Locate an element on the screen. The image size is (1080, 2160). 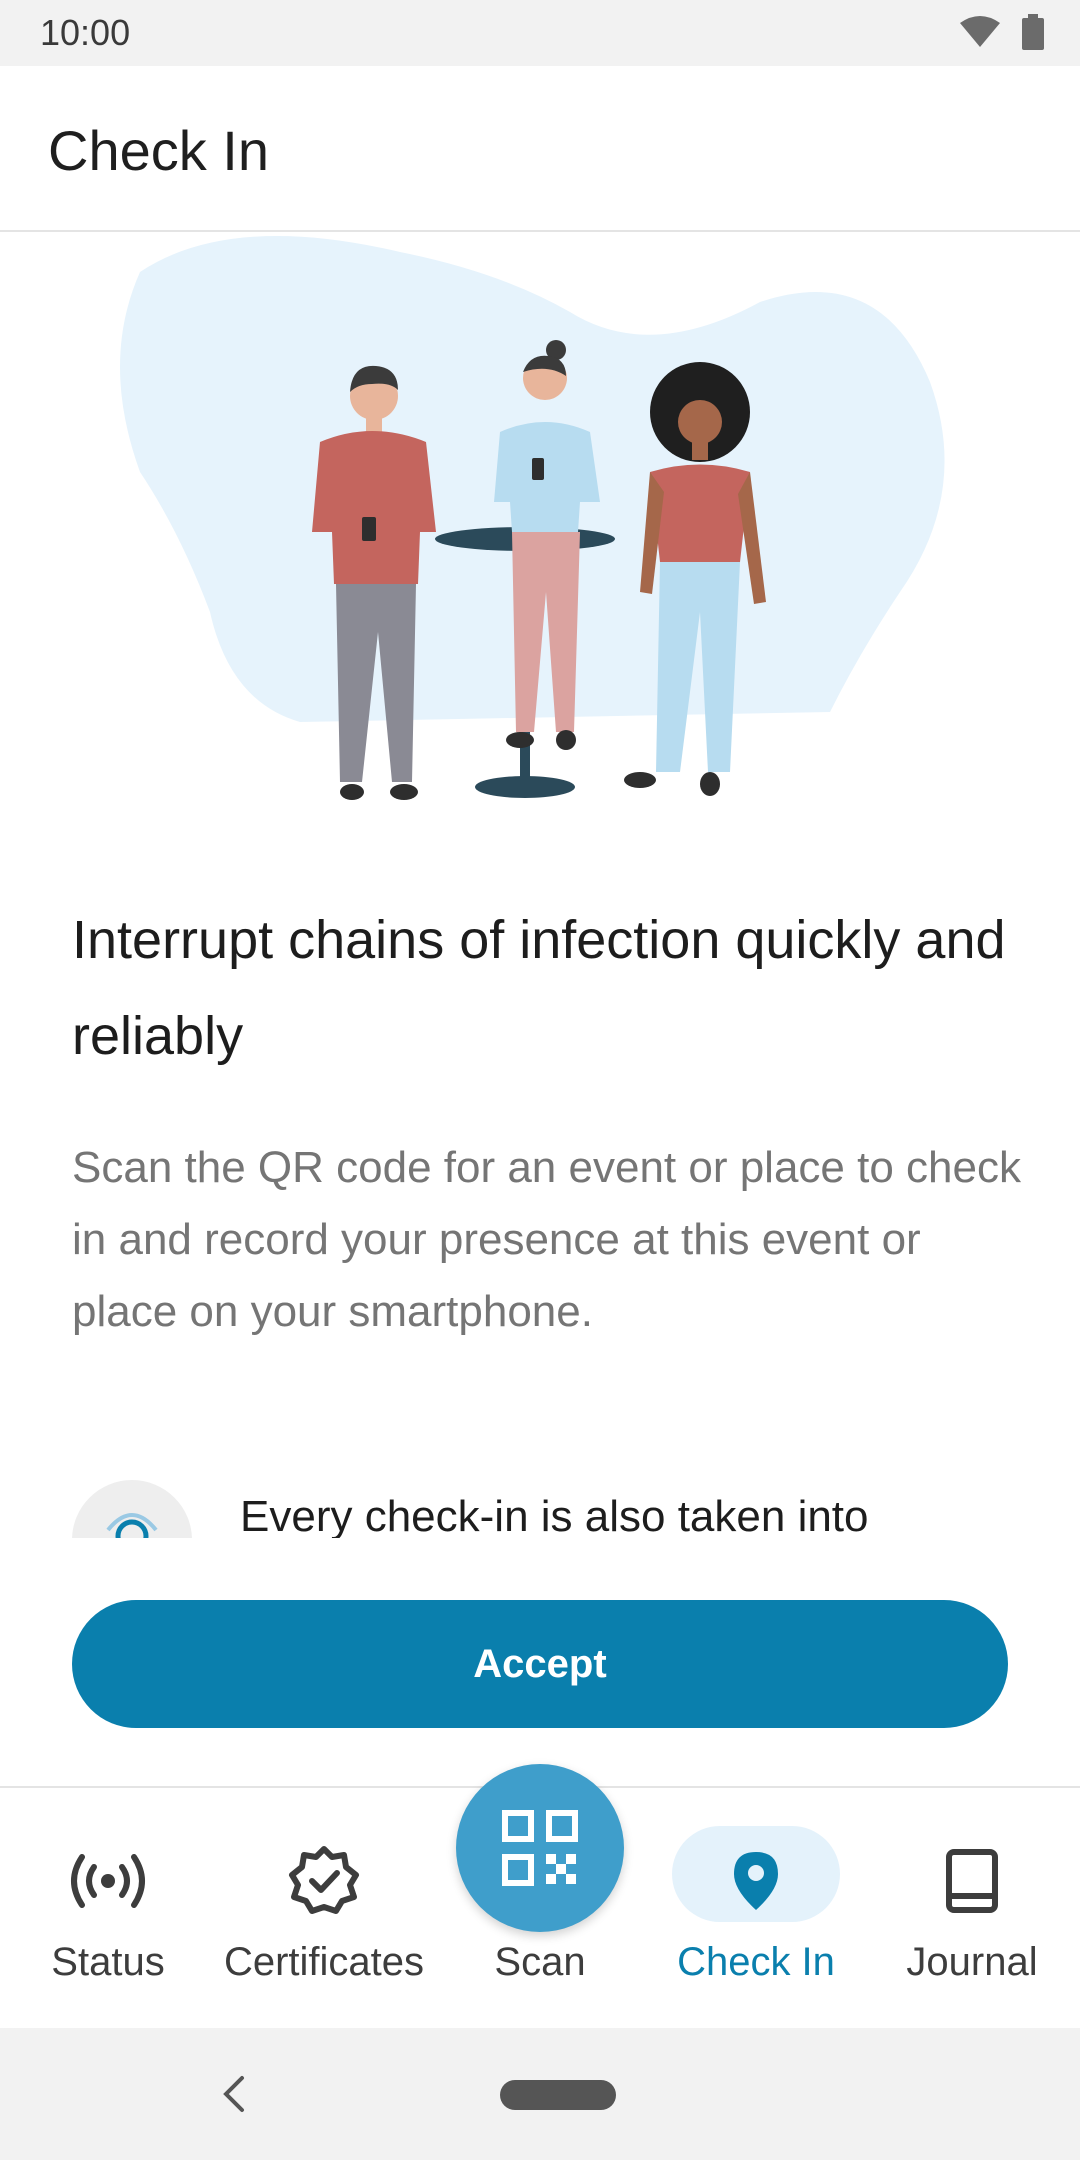
nav-item-status: Status is located at coordinates (108, 1908).